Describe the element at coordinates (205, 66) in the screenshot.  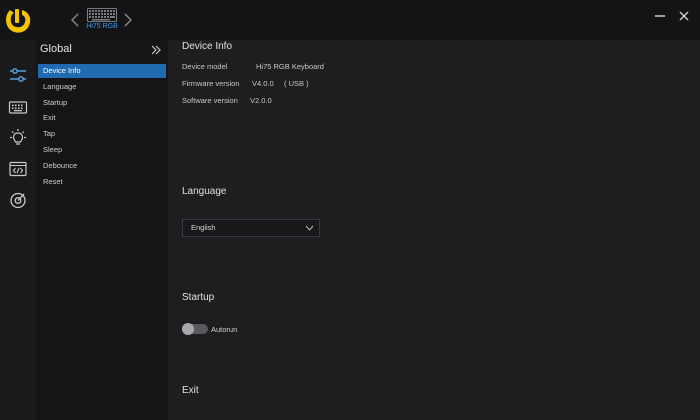
I see `device-model-label: Device model` at that location.